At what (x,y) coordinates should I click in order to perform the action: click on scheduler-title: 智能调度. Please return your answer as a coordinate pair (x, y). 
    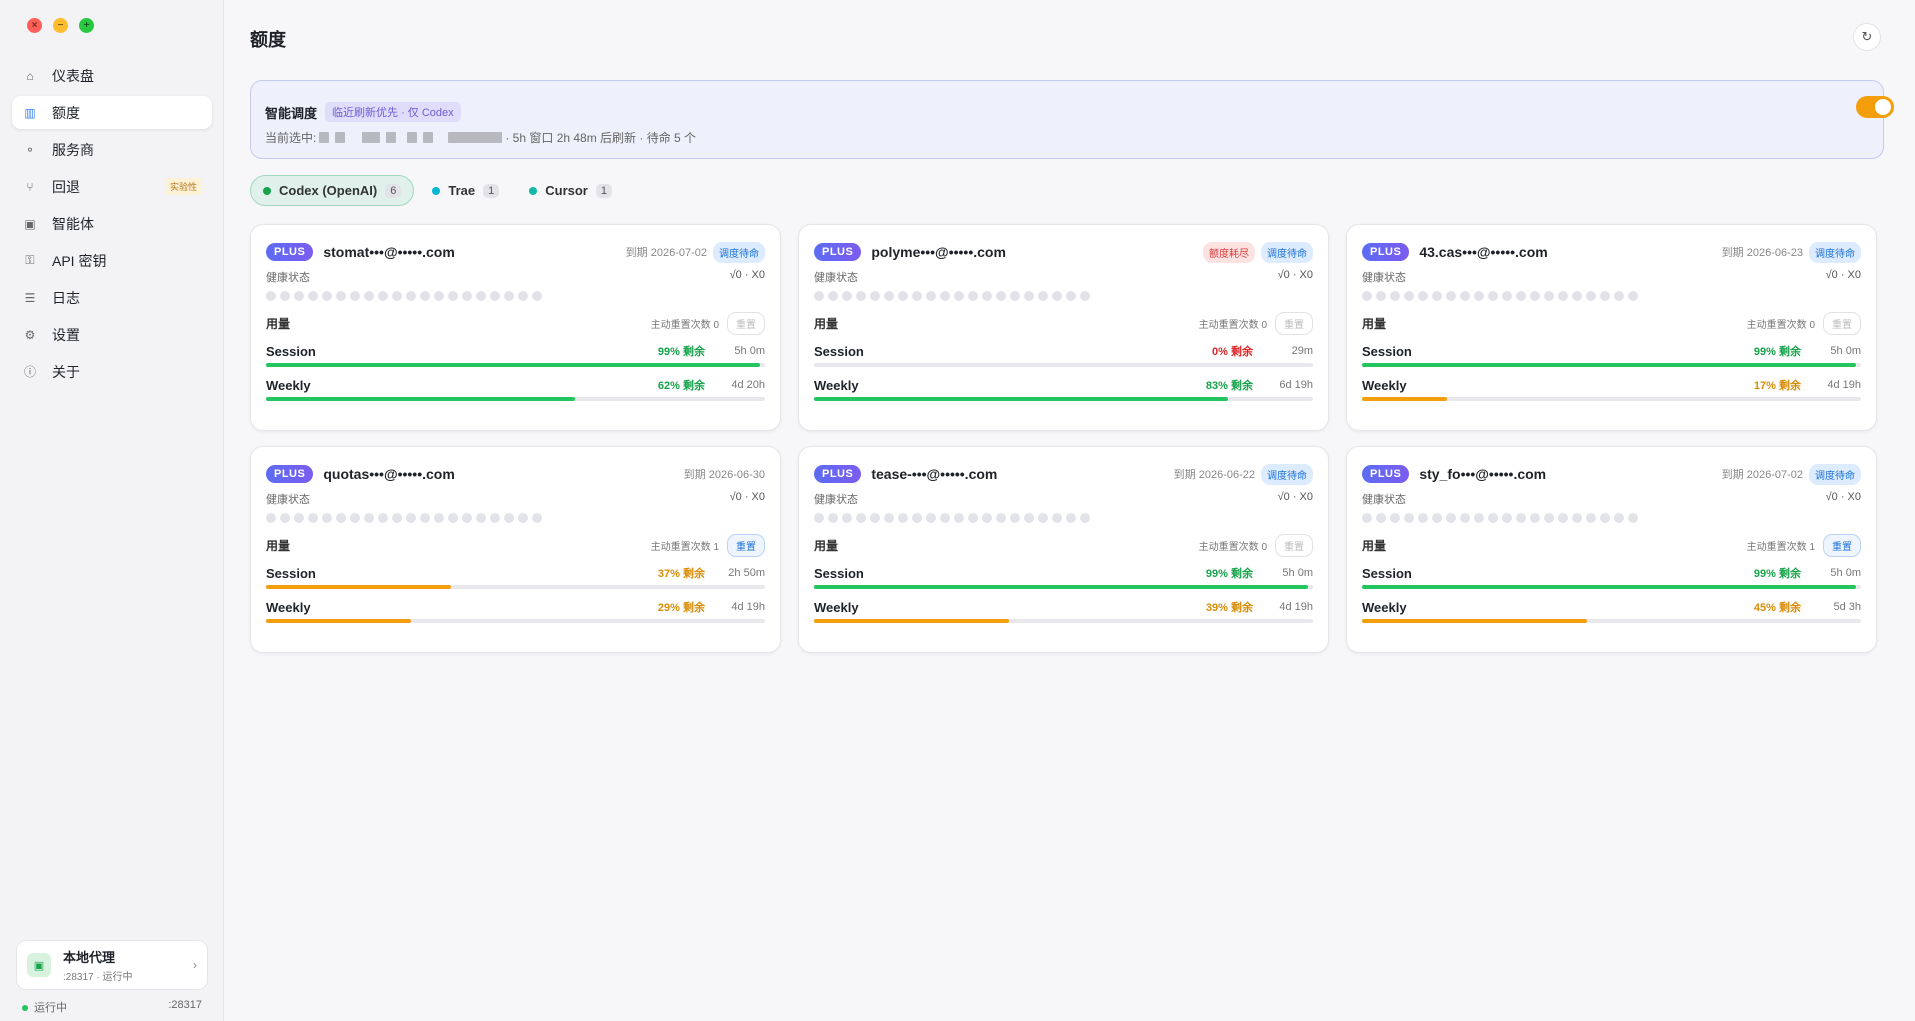
    Looking at the image, I should click on (291, 113).